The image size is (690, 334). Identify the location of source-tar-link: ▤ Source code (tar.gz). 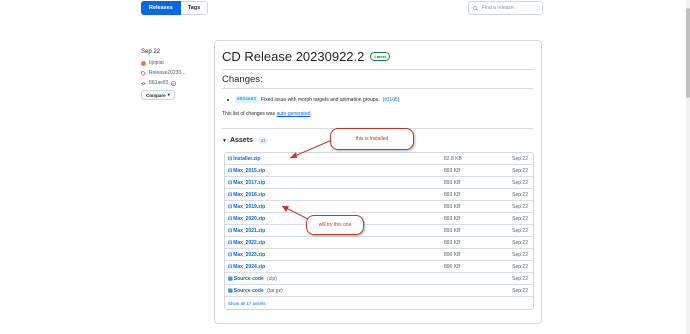
(255, 291).